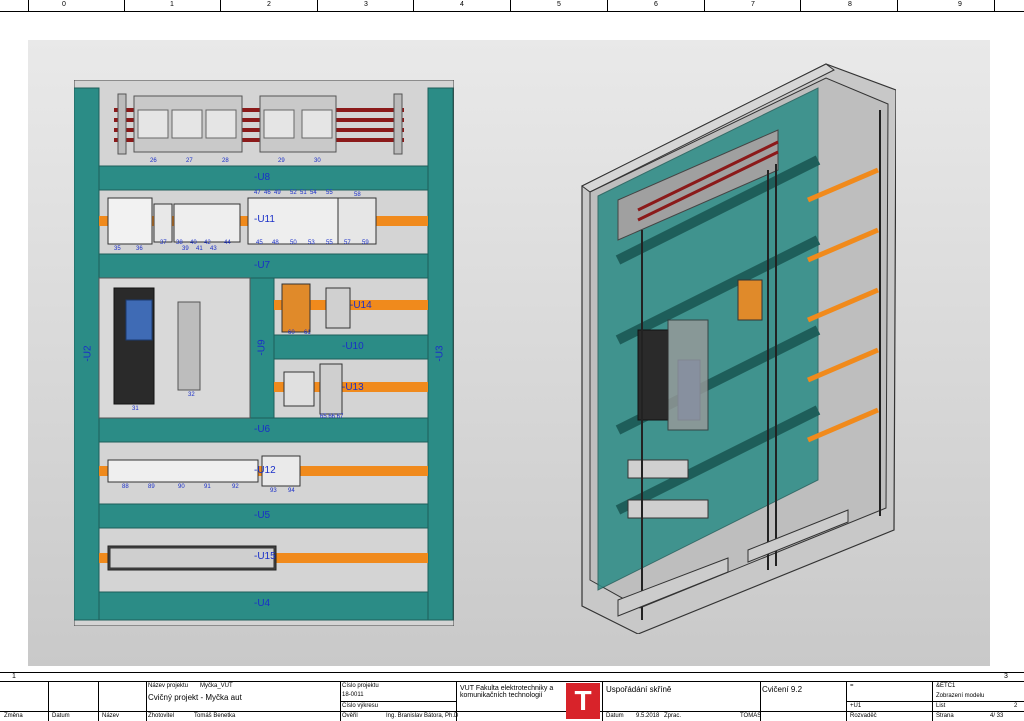  Describe the element at coordinates (313, 193) in the screenshot. I see `item-number: 54` at that location.